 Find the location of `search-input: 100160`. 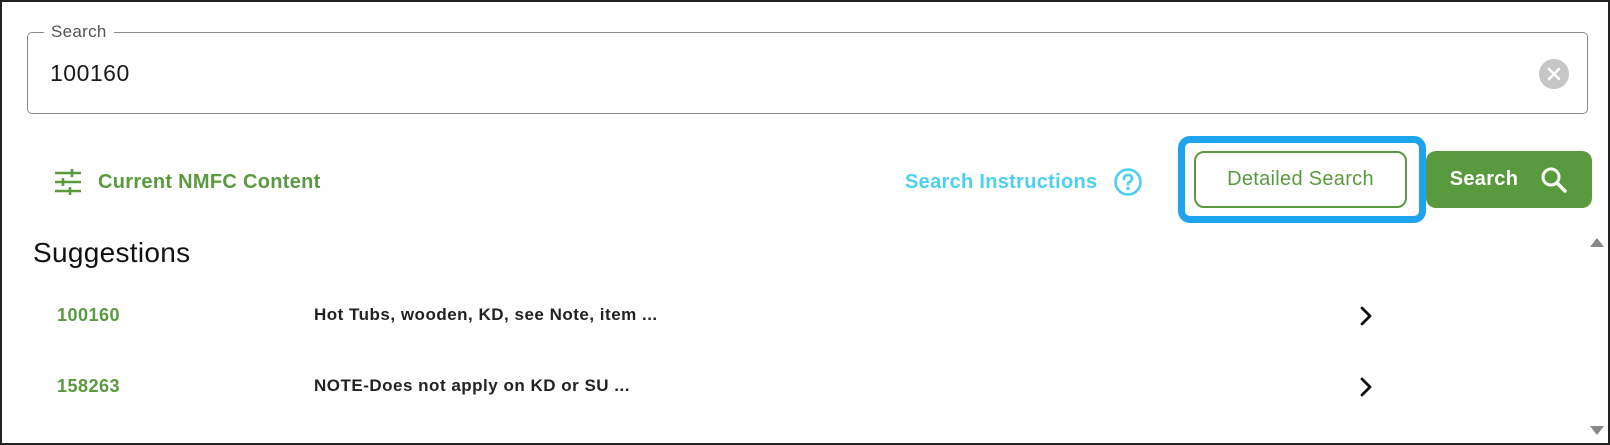

search-input: 100160 is located at coordinates (90, 73).